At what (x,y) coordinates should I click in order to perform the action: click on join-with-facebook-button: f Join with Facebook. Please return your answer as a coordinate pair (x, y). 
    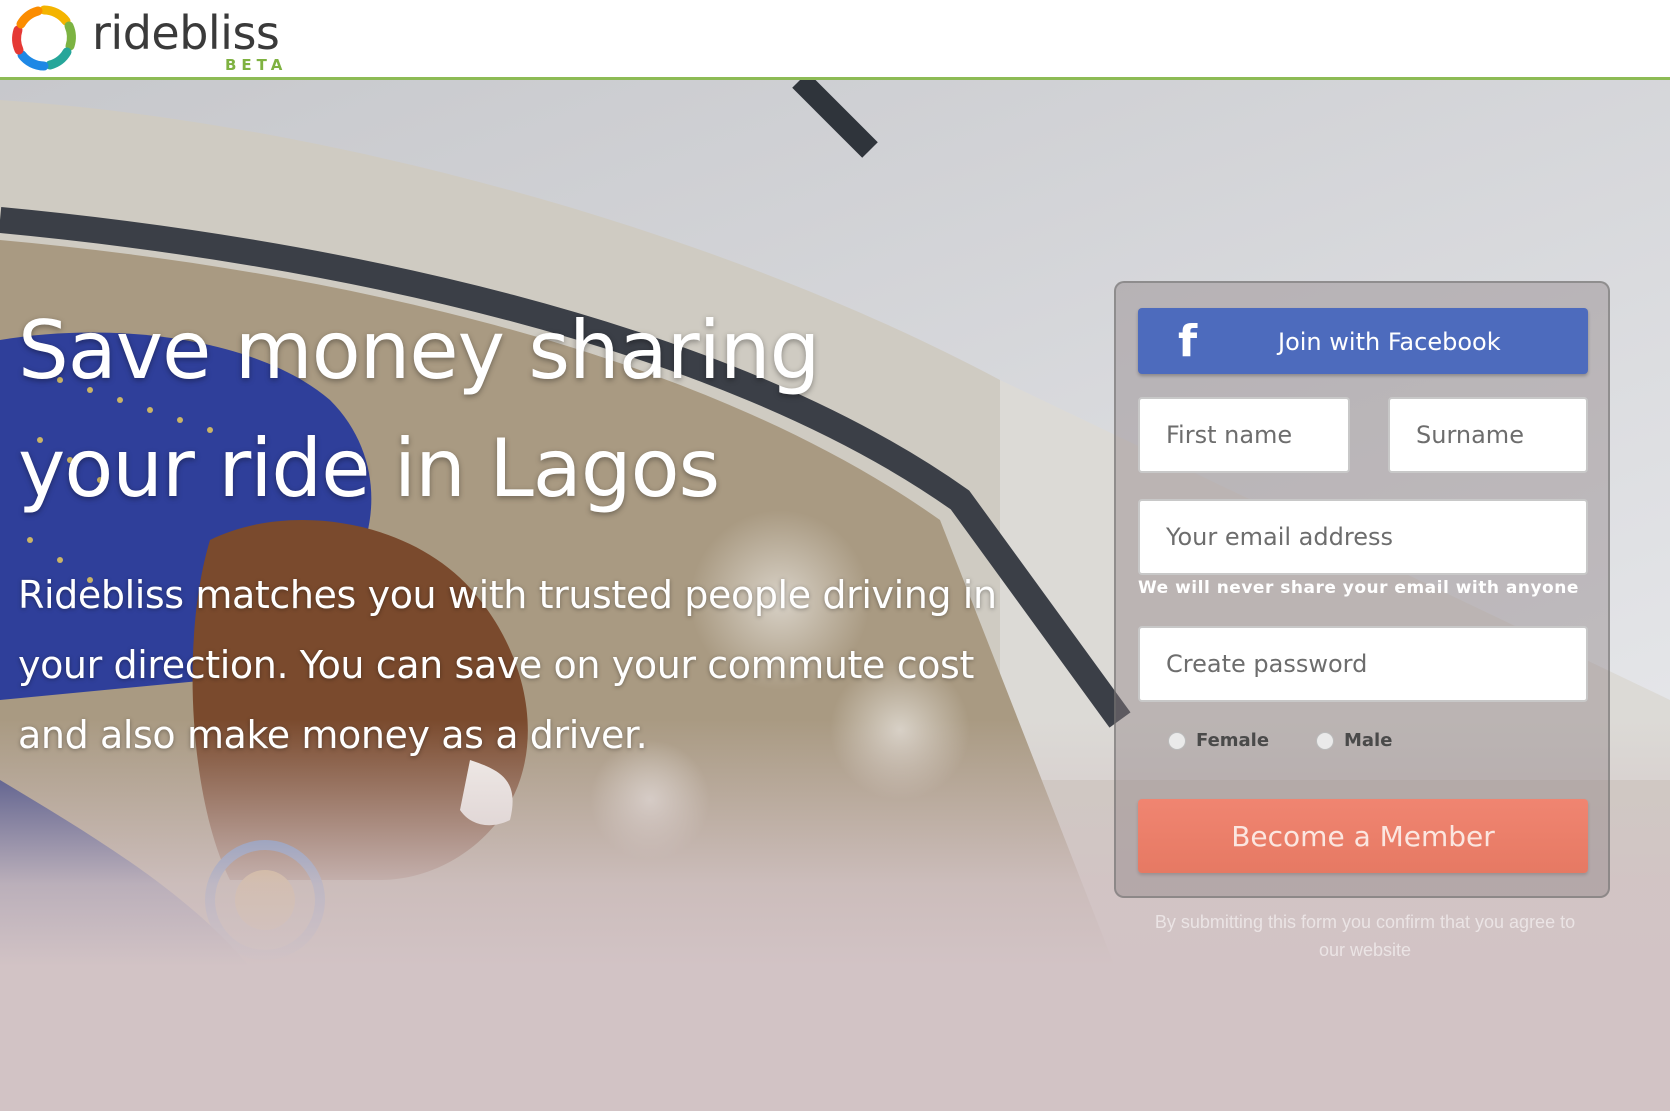
    Looking at the image, I should click on (1363, 341).